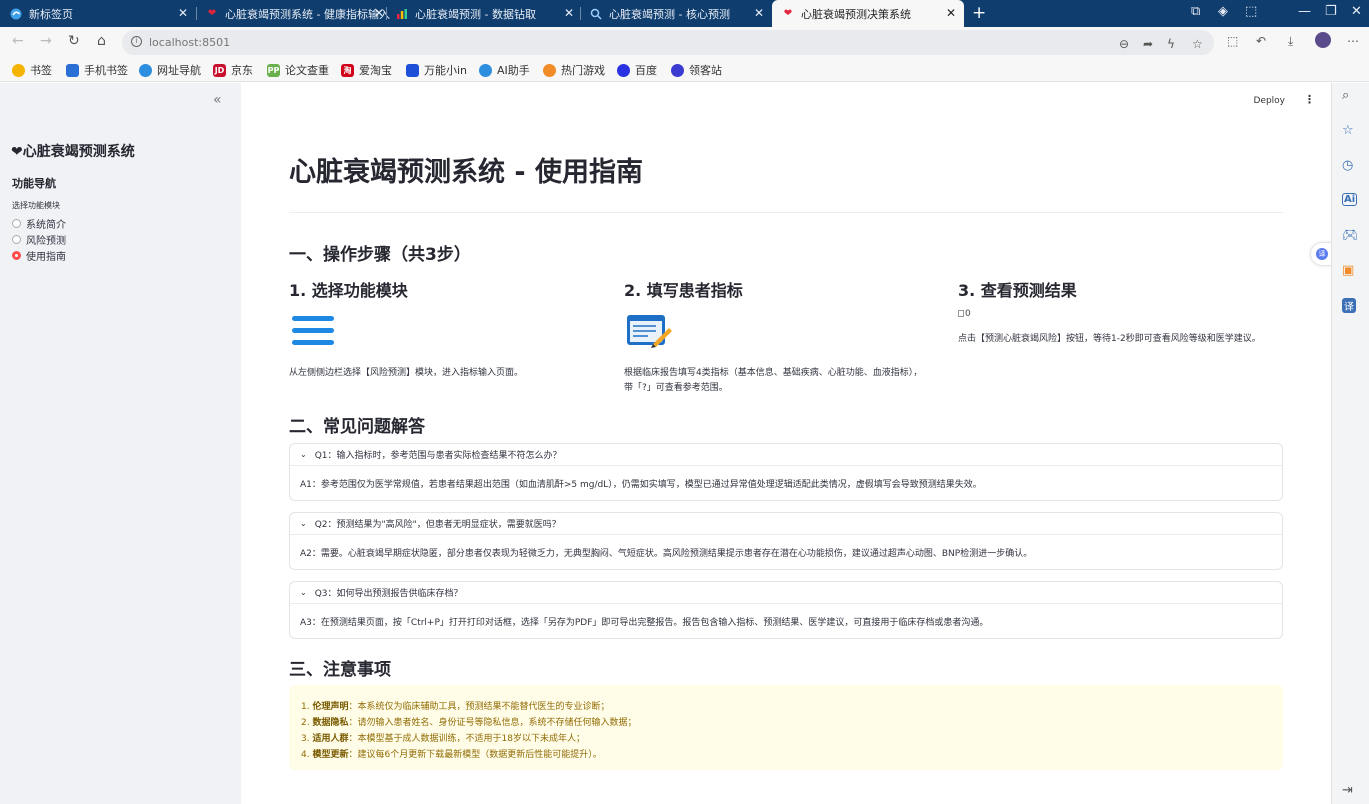 The height and width of the screenshot is (804, 1369). Describe the element at coordinates (179, 70) in the screenshot. I see `bookmark-label: 网址导航` at that location.